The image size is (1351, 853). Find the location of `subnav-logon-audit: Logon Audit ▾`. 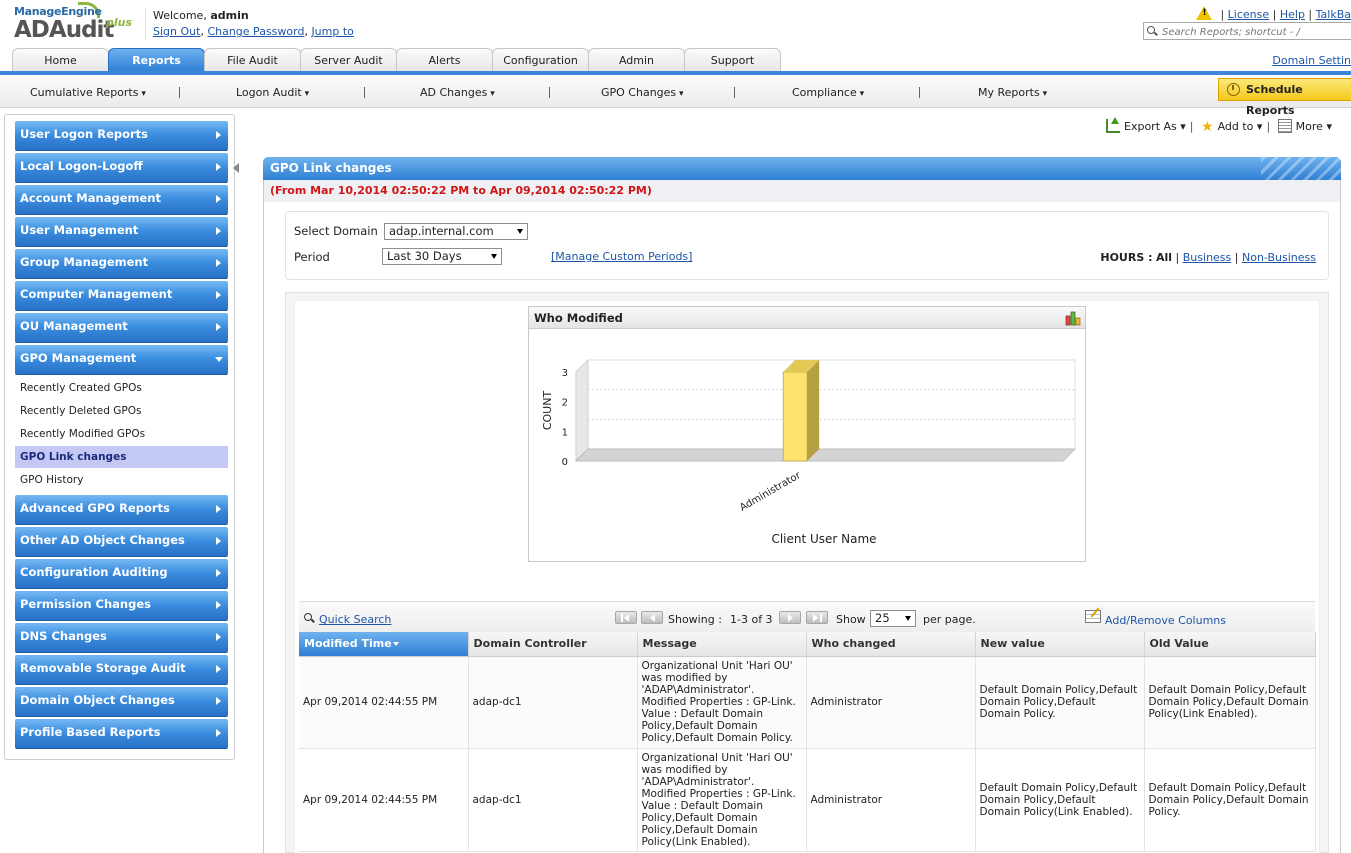

subnav-logon-audit: Logon Audit ▾ is located at coordinates (272, 92).